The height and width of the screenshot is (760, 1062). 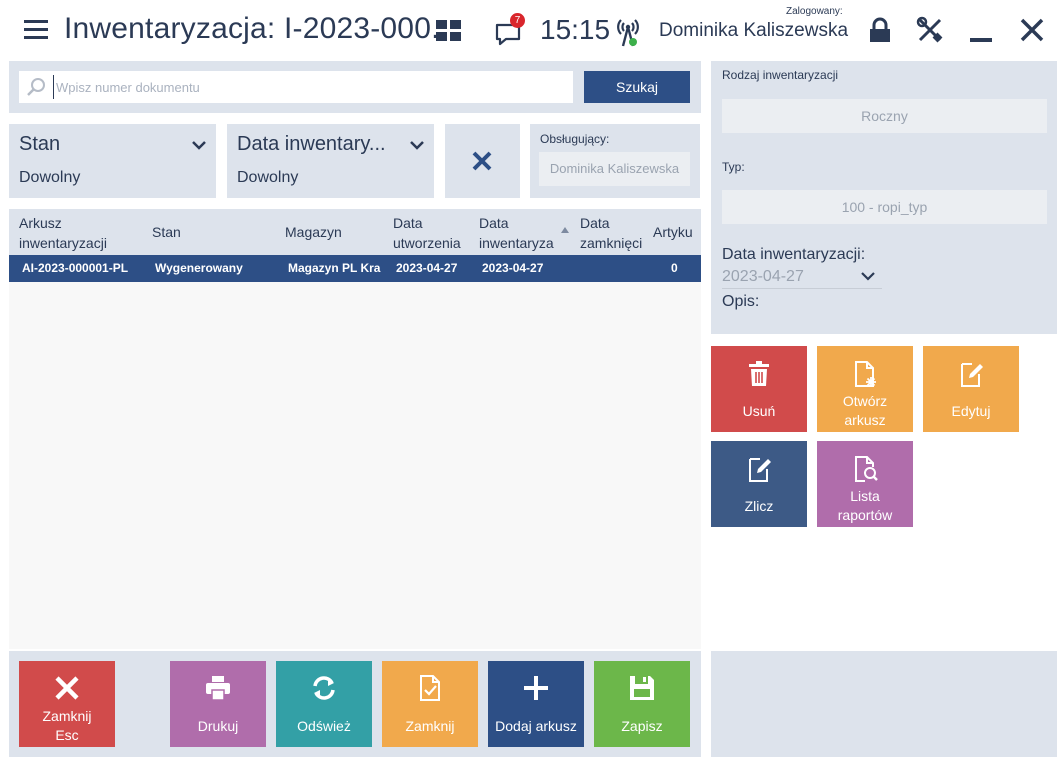 What do you see at coordinates (433, 233) in the screenshot?
I see `col-data-utworzenia: Data utworzenia` at bounding box center [433, 233].